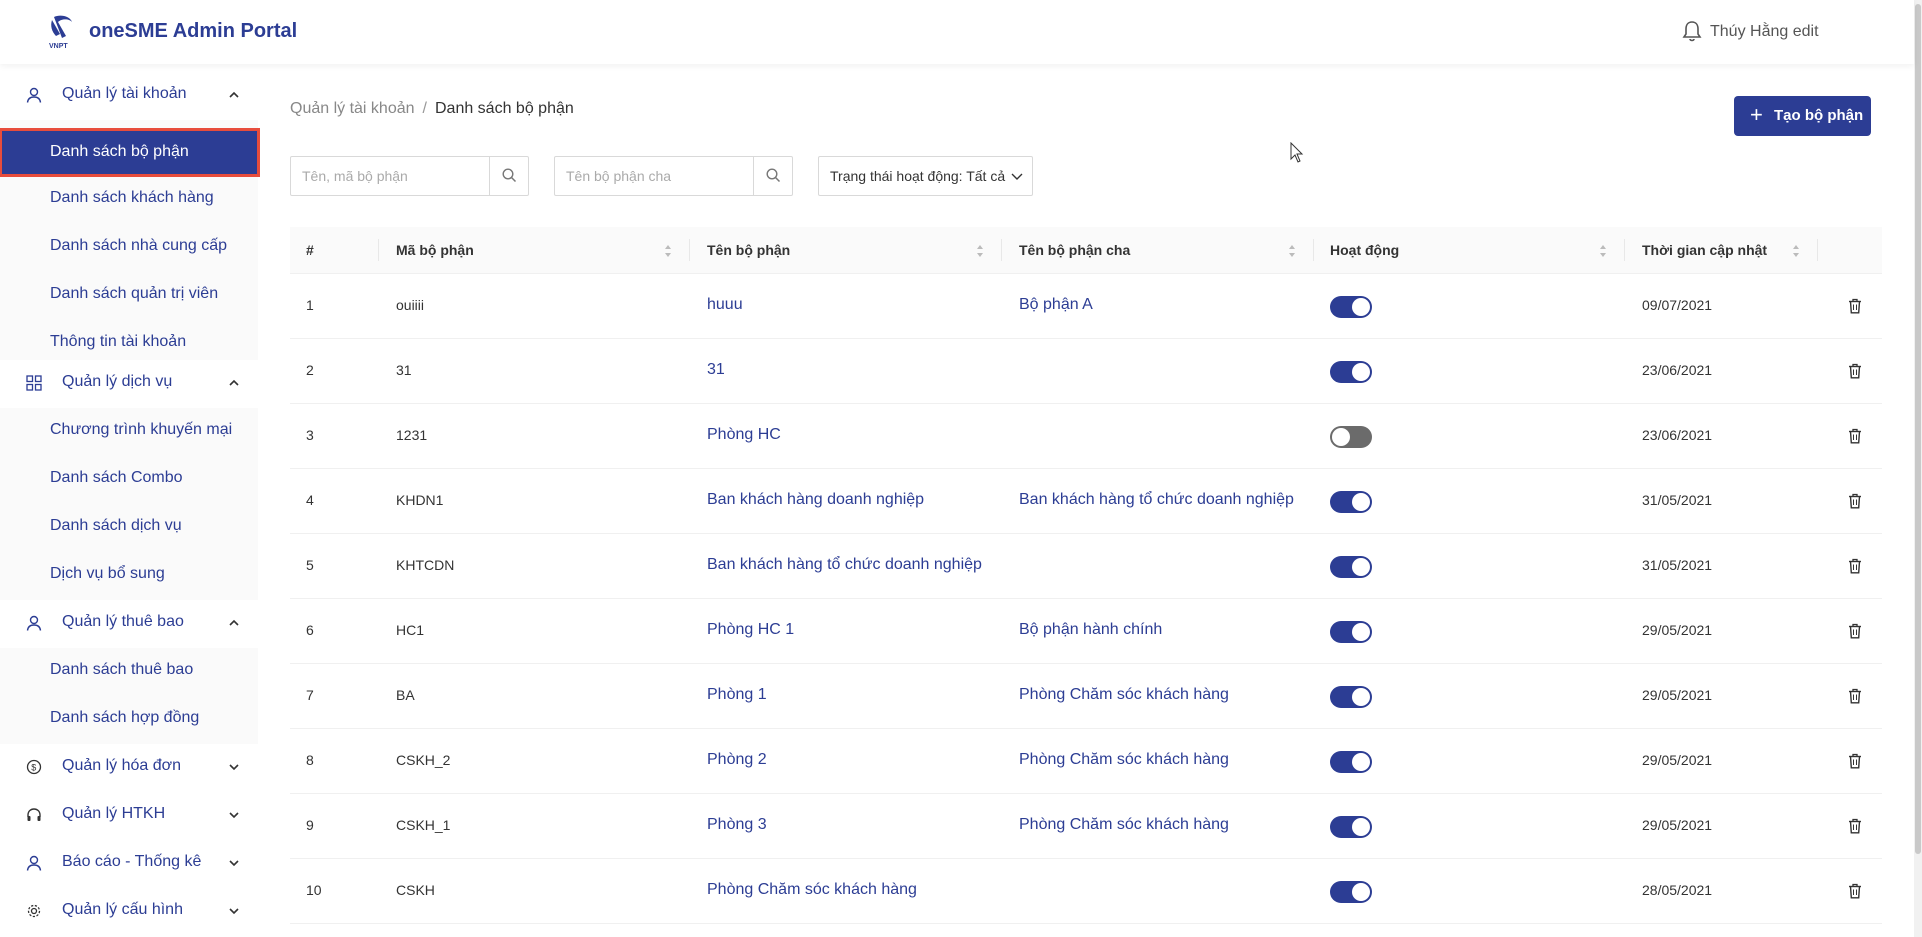  I want to click on sidebar-item-customers: Danh sách khách hàng, so click(129, 200).